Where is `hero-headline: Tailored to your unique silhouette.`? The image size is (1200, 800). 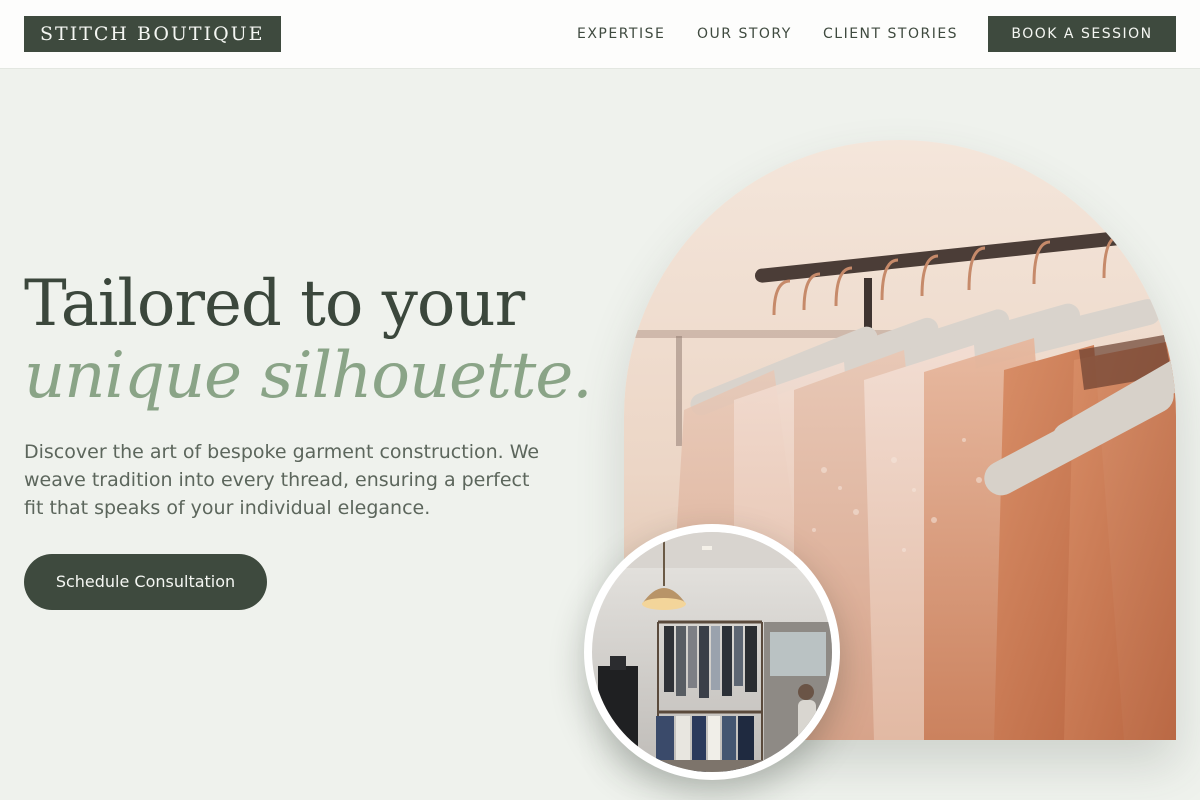 hero-headline: Tailored to your unique silhouette. is located at coordinates (308, 340).